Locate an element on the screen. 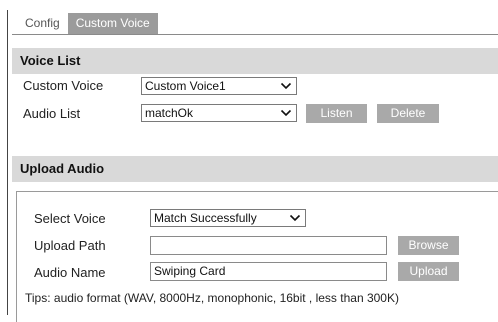  browse-button: Browse is located at coordinates (428, 245).